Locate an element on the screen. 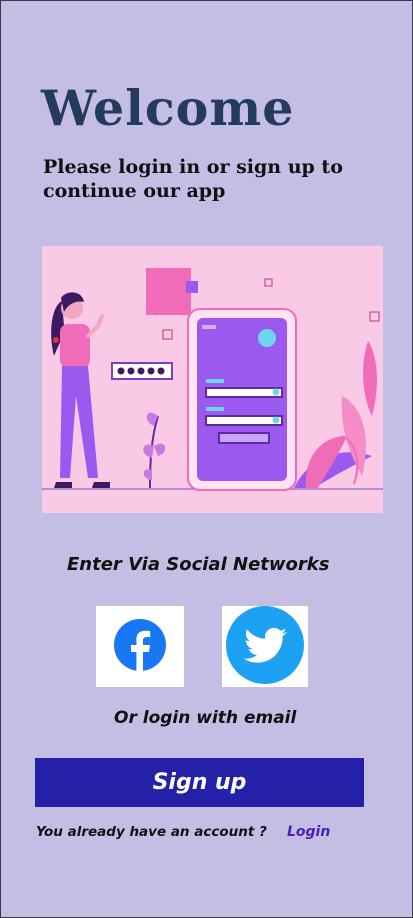 This screenshot has height=918, width=413. twitter-login-button is located at coordinates (265, 647).